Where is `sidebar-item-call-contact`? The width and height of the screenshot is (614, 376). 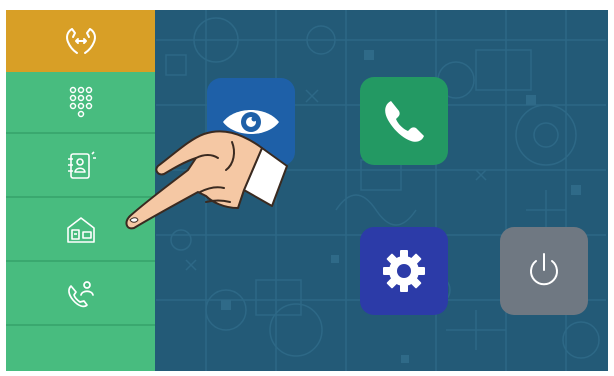
sidebar-item-call-contact is located at coordinates (80, 295).